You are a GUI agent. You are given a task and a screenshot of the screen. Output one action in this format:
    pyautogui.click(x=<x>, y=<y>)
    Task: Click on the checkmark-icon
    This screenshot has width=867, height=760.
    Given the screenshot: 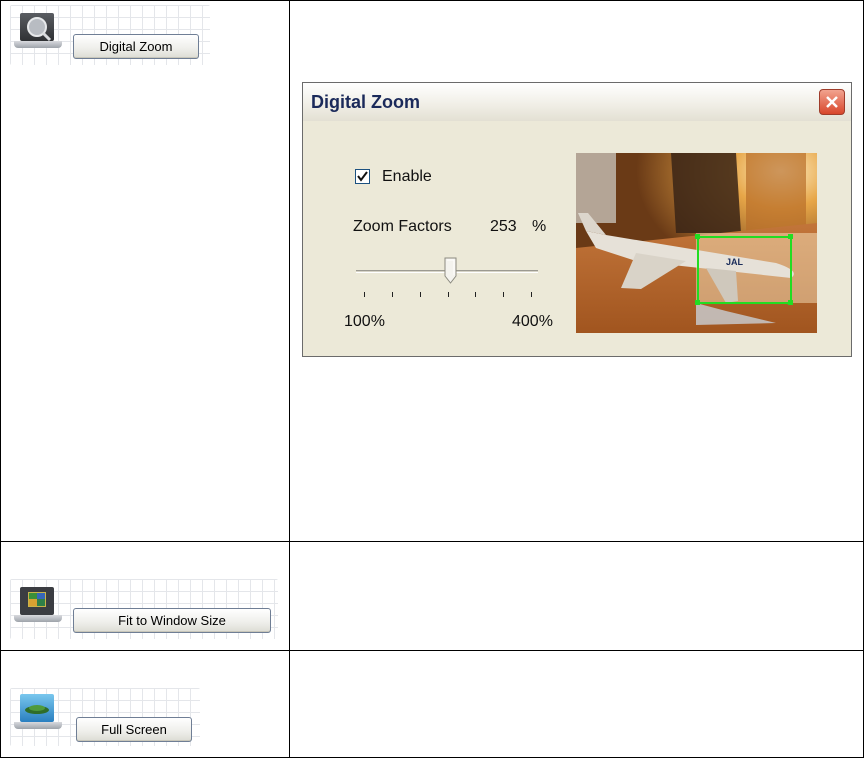 What is the action you would take?
    pyautogui.click(x=362, y=176)
    